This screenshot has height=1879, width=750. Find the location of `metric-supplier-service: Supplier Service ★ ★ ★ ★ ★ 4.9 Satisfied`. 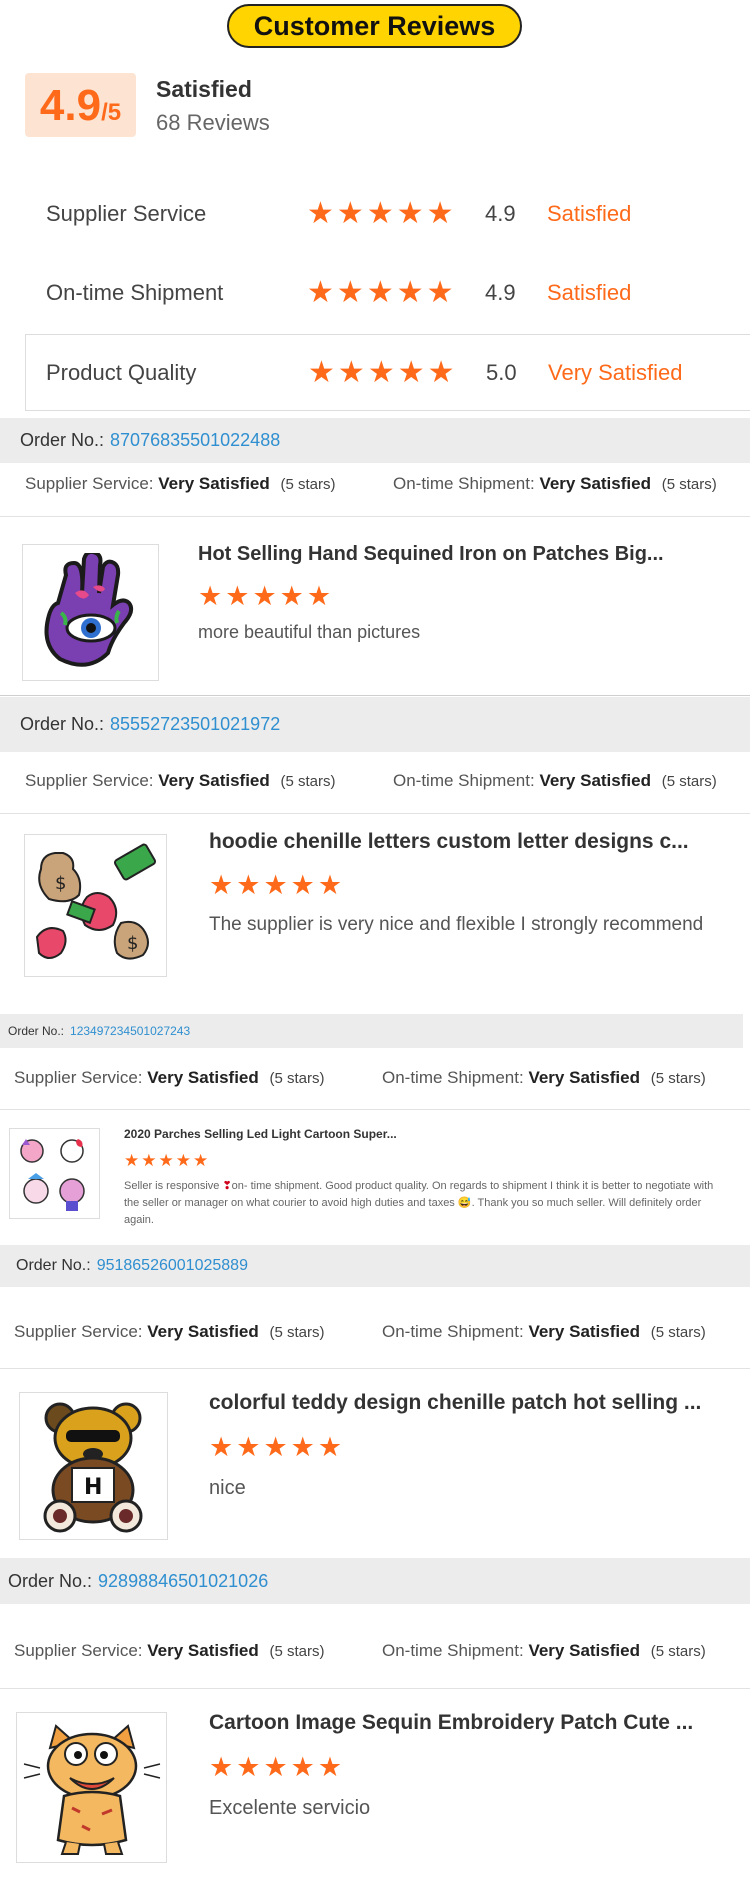

metric-supplier-service: Supplier Service ★ ★ ★ ★ ★ 4.9 Satisfied is located at coordinates (375, 214).